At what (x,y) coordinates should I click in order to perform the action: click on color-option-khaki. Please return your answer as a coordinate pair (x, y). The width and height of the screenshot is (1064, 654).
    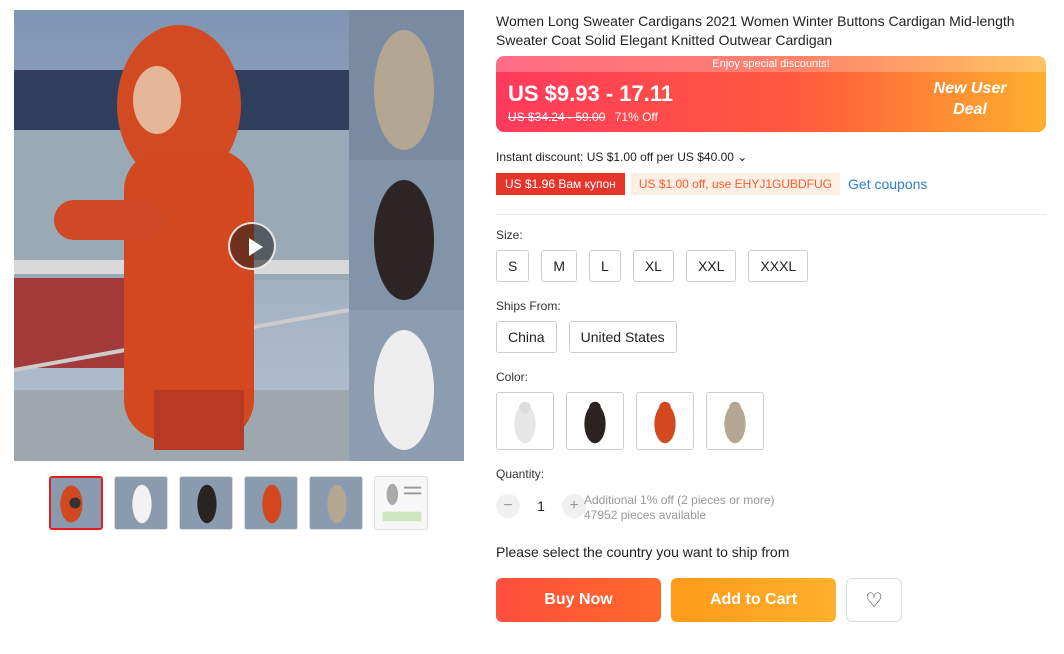
    Looking at the image, I should click on (735, 421).